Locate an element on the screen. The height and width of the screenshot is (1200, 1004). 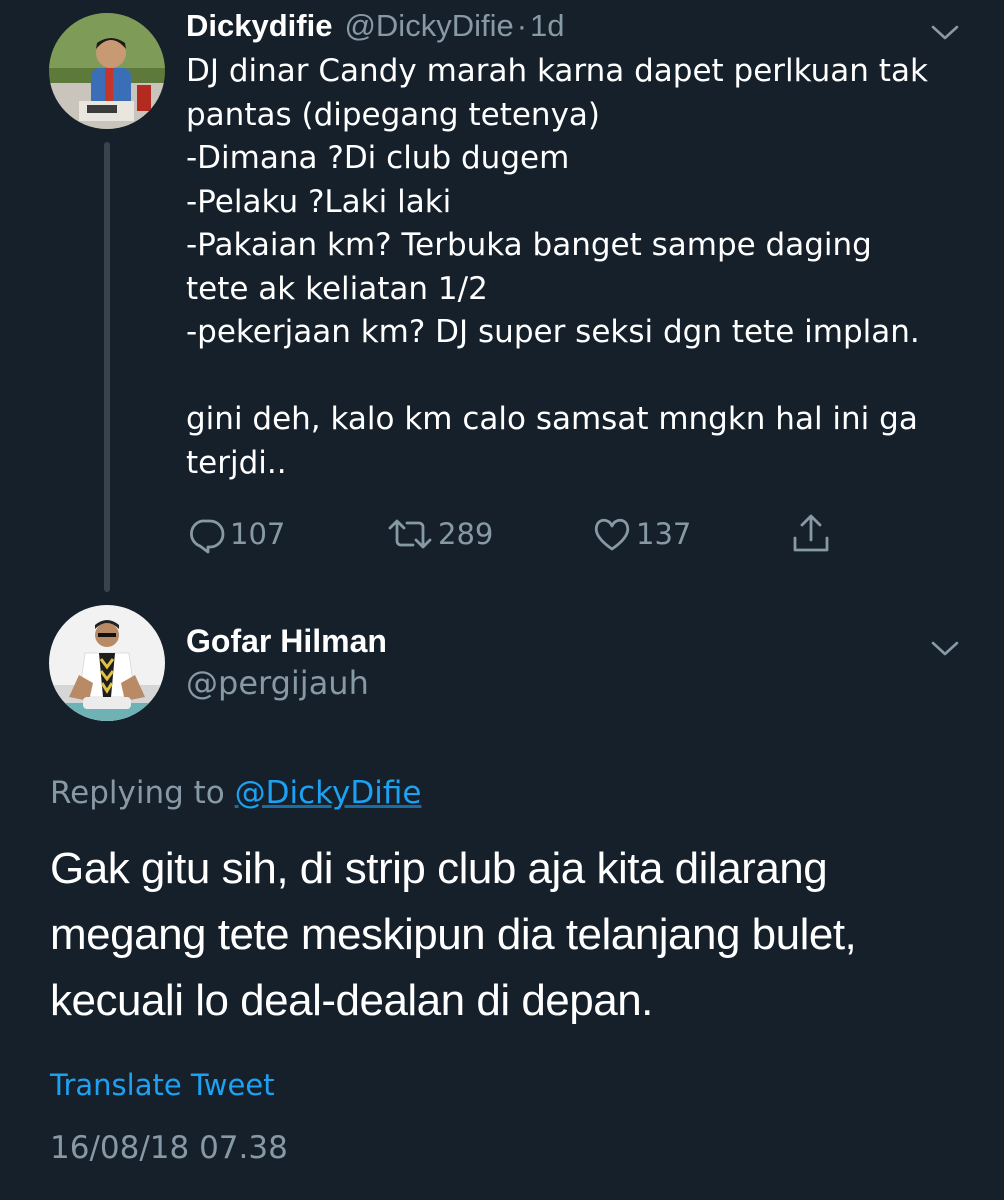
gofar-hilman-avatar is located at coordinates (107, 663).